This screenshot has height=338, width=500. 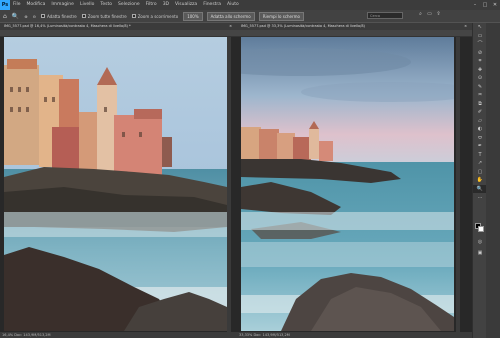 What do you see at coordinates (480, 44) in the screenshot?
I see `lasso-tool-icon: ⌒` at bounding box center [480, 44].